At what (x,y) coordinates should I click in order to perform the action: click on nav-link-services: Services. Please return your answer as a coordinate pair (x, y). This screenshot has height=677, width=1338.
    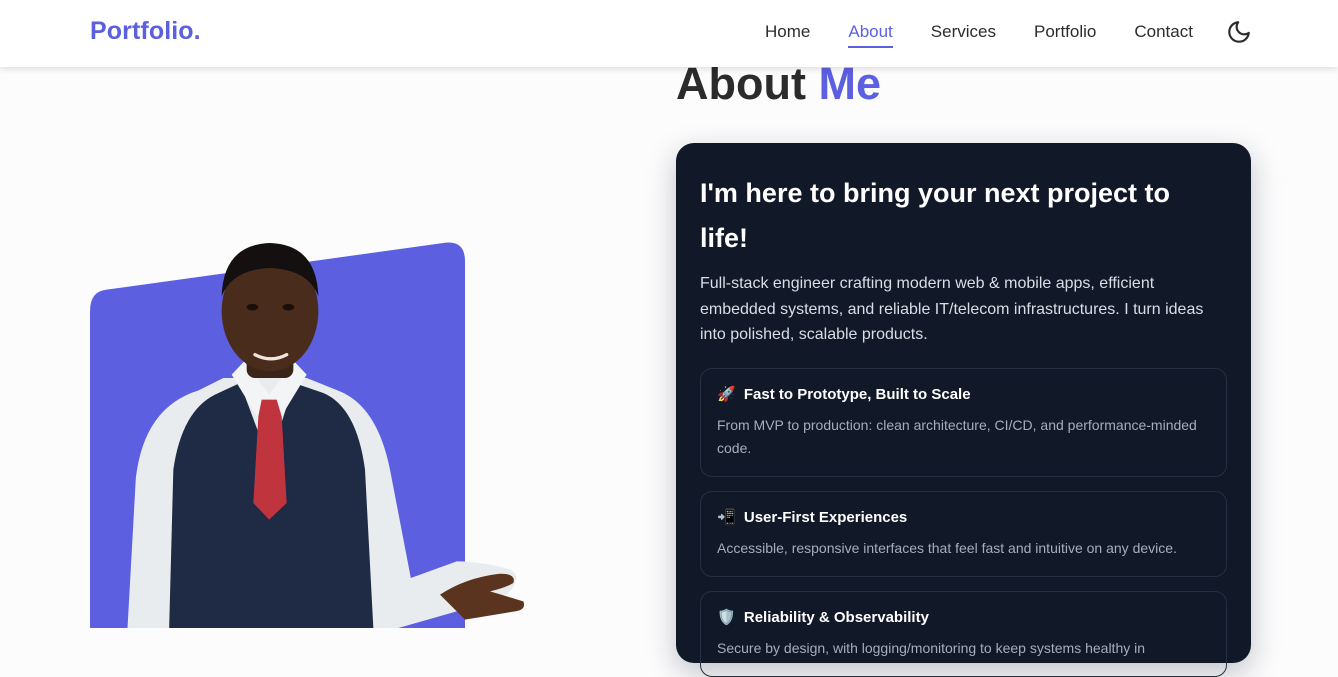
    Looking at the image, I should click on (963, 32).